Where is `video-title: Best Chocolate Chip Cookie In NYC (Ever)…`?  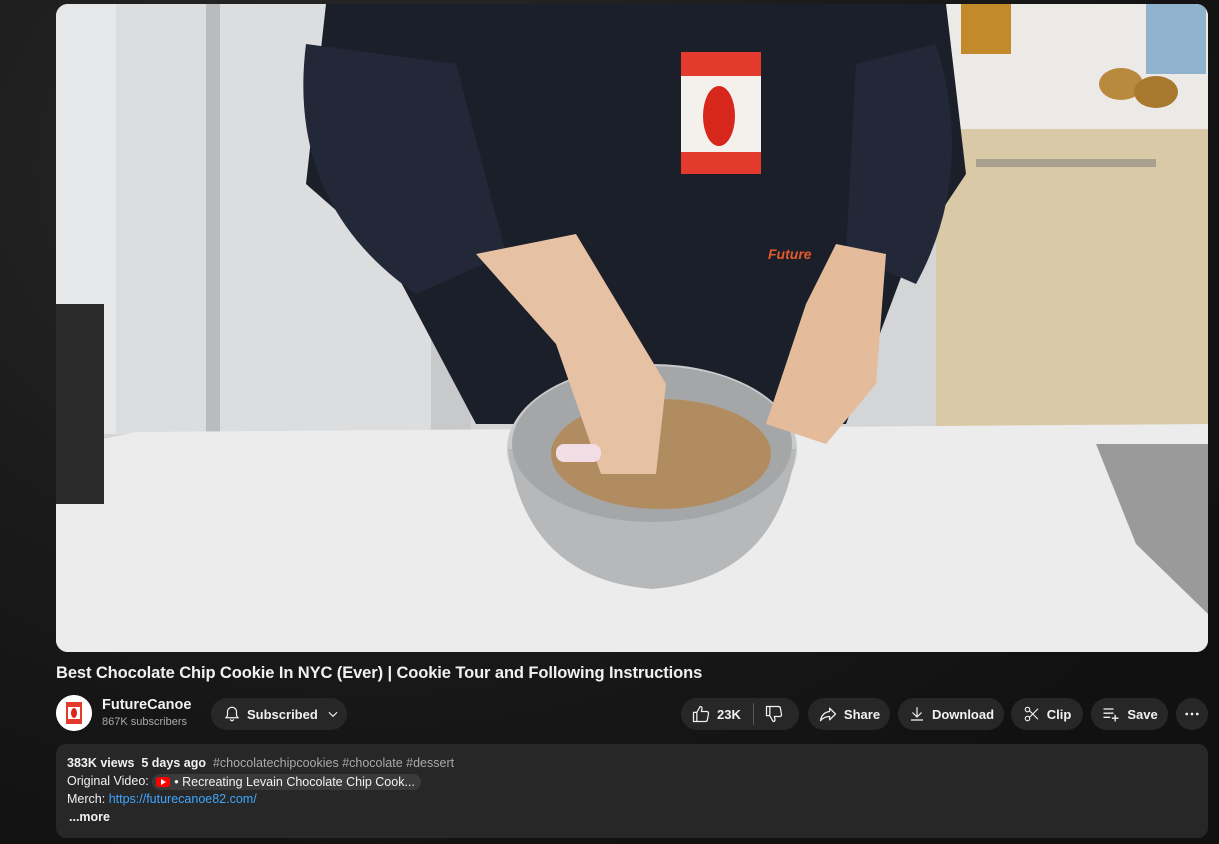 video-title: Best Chocolate Chip Cookie In NYC (Ever)… is located at coordinates (379, 673).